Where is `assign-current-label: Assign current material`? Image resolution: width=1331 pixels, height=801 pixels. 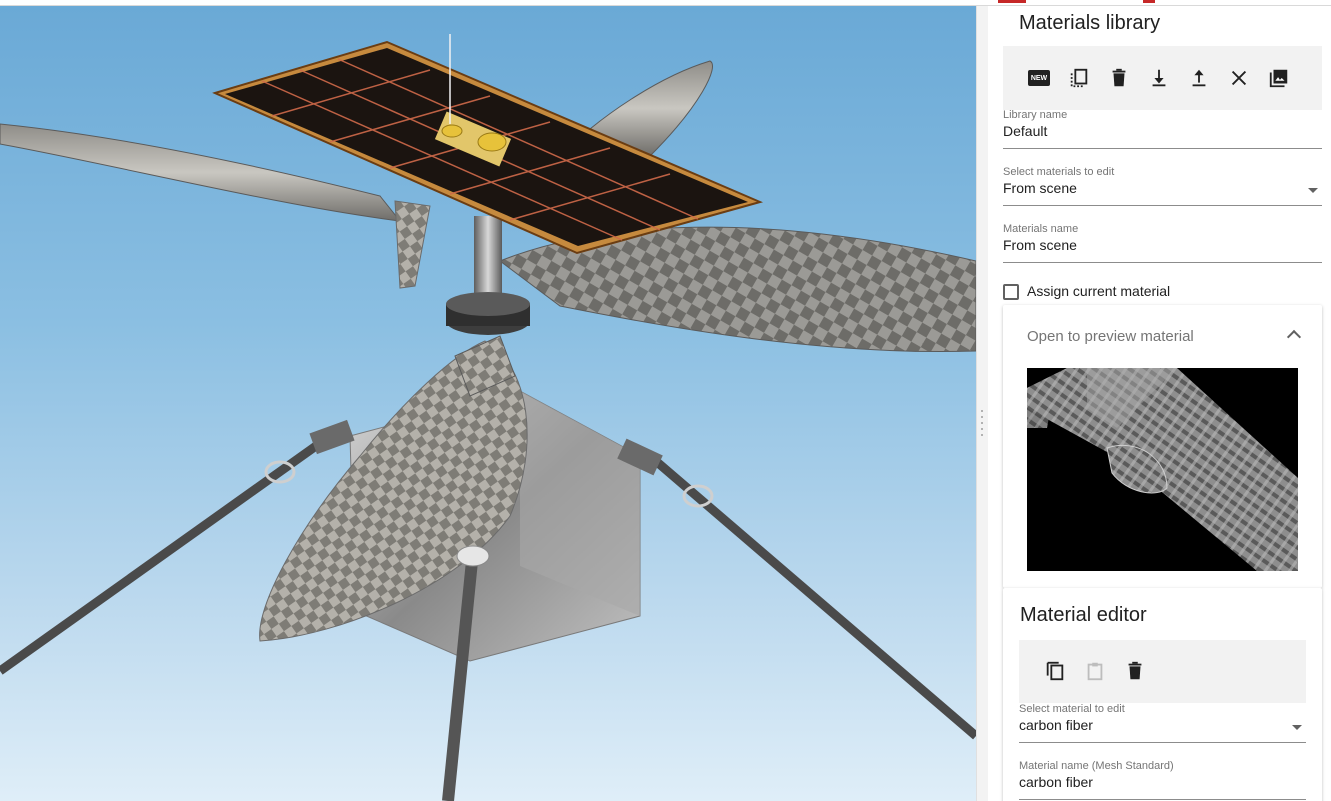 assign-current-label: Assign current material is located at coordinates (1099, 291).